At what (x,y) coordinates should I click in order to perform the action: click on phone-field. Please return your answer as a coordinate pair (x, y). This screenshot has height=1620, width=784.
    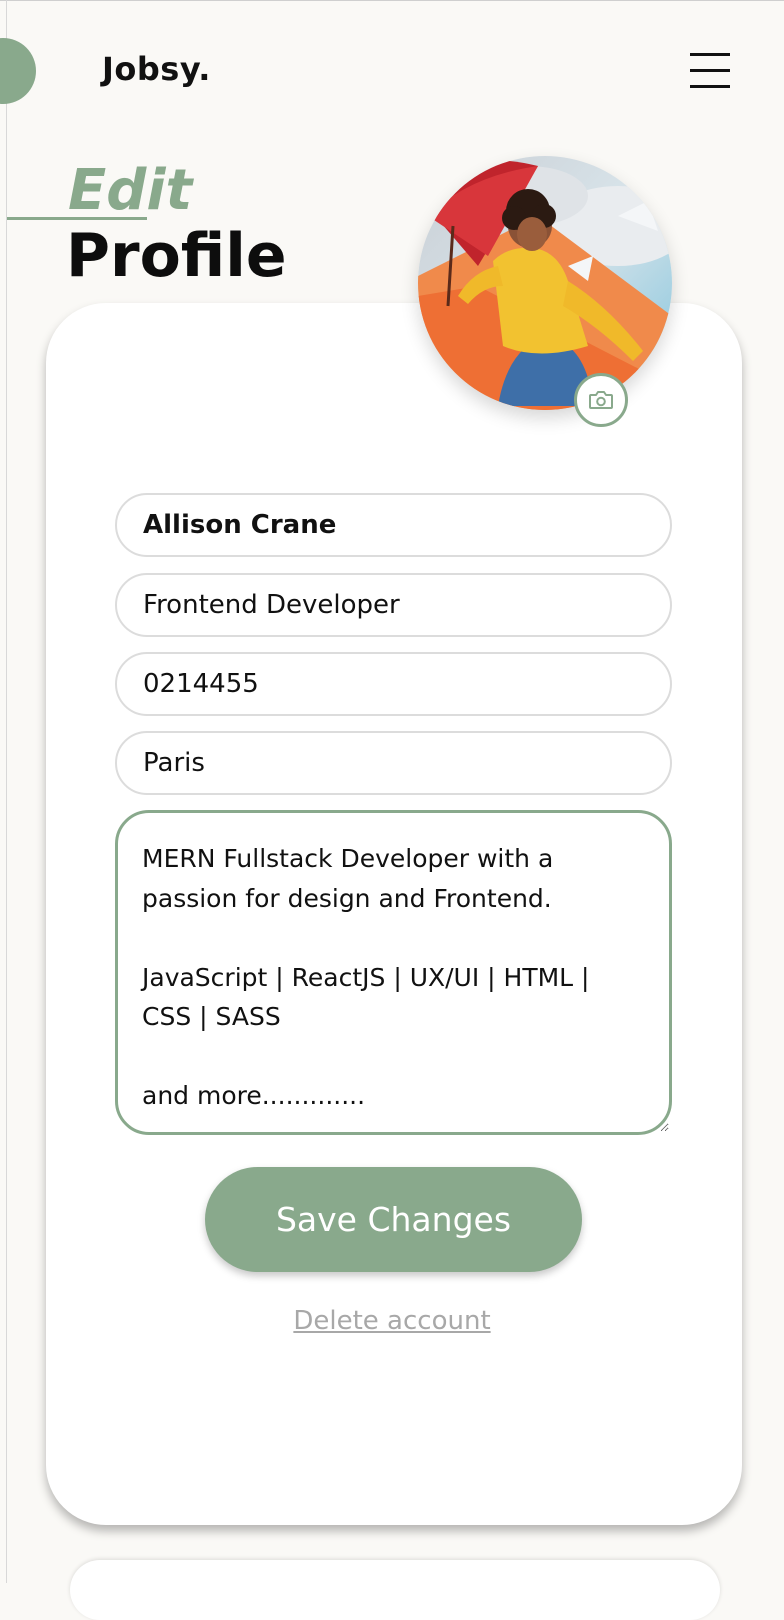
    Looking at the image, I should click on (393, 684).